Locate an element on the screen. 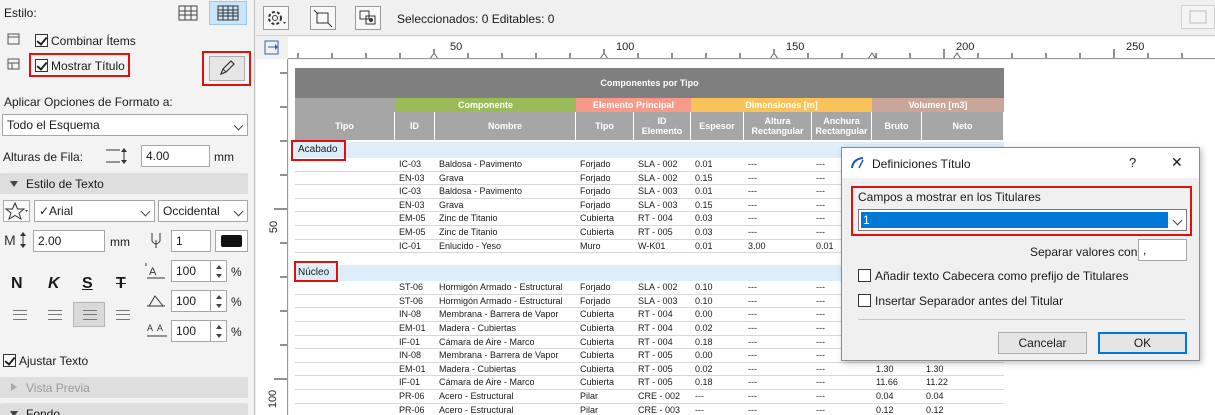 The height and width of the screenshot is (415, 1215). spacing-input: 100 is located at coordinates (191, 331).